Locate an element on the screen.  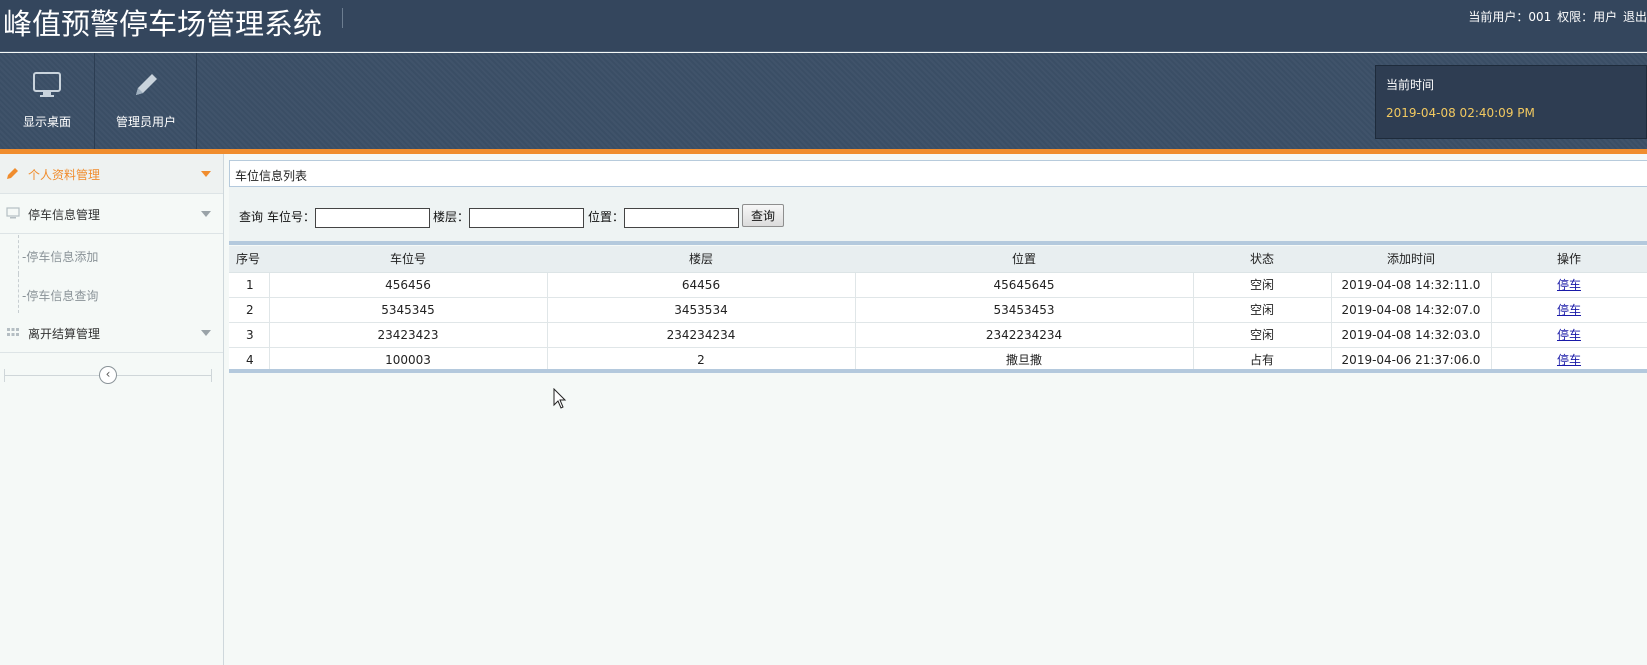
added-time-cell: 2019-04-08 14:32:03.0 is located at coordinates (1411, 335).